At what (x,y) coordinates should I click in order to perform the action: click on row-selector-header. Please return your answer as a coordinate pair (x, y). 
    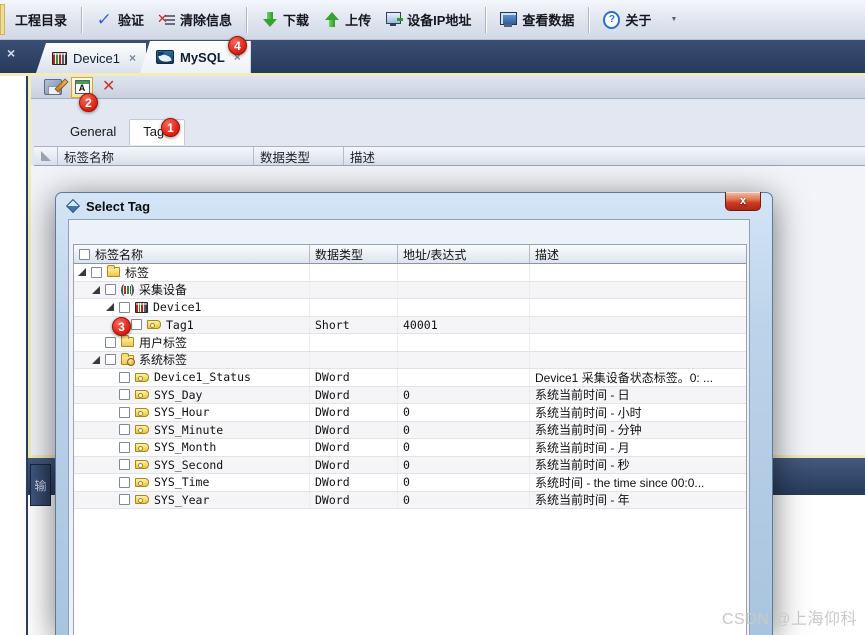
    Looking at the image, I should click on (46, 156).